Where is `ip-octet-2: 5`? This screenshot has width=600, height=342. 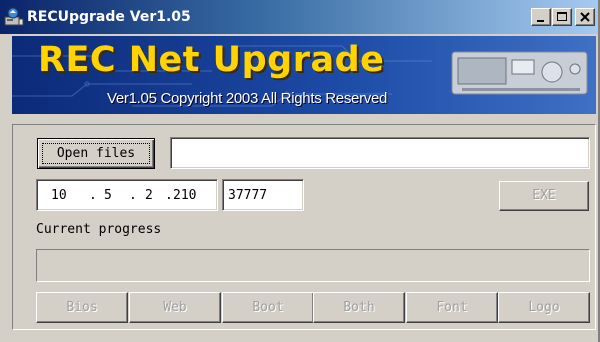 ip-octet-2: 5 is located at coordinates (108, 195).